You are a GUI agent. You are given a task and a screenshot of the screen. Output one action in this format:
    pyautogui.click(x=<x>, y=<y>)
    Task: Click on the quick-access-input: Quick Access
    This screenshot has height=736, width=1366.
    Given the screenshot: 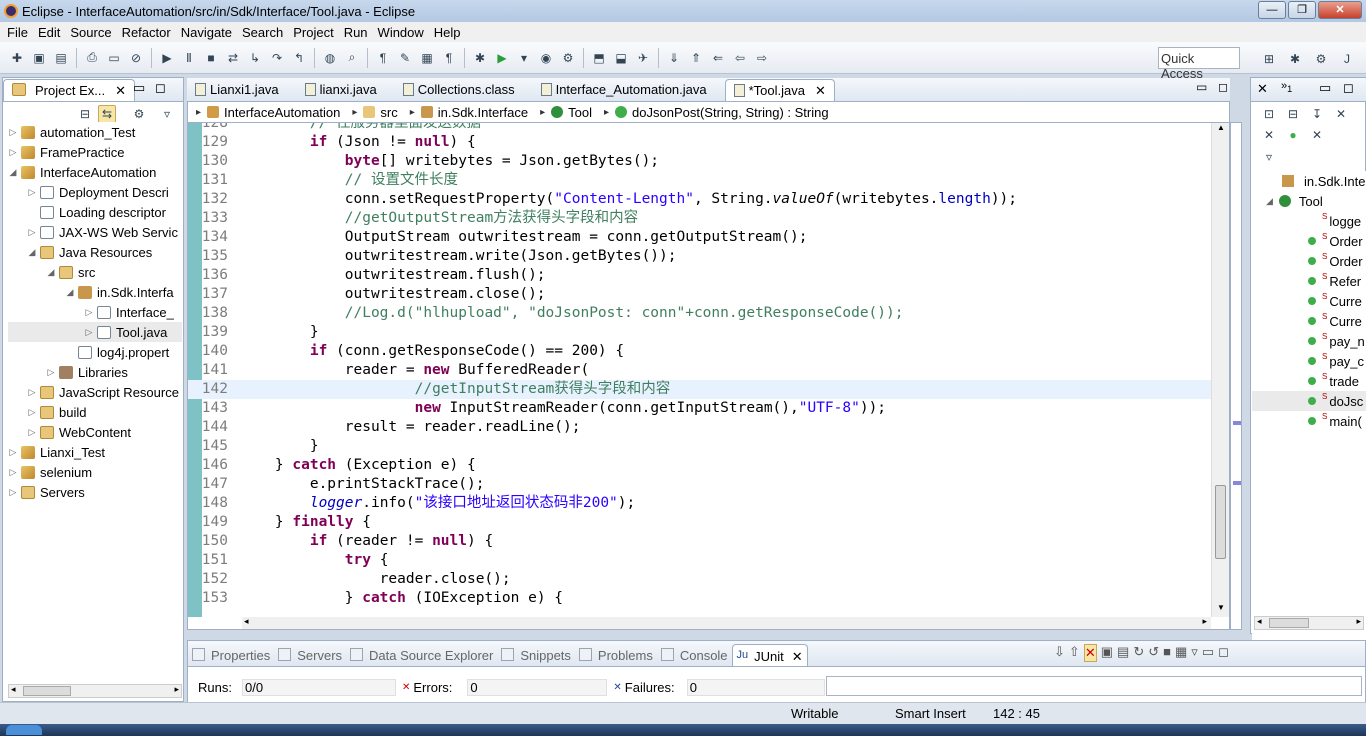 What is the action you would take?
    pyautogui.click(x=1199, y=64)
    